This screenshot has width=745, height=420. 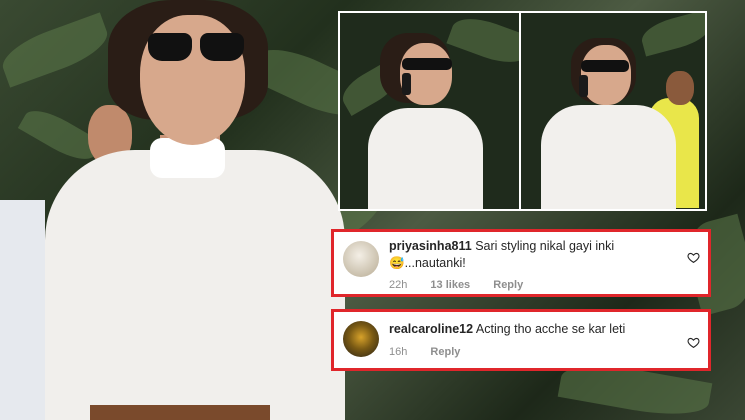 What do you see at coordinates (398, 352) in the screenshot?
I see `comment-time: 16h` at bounding box center [398, 352].